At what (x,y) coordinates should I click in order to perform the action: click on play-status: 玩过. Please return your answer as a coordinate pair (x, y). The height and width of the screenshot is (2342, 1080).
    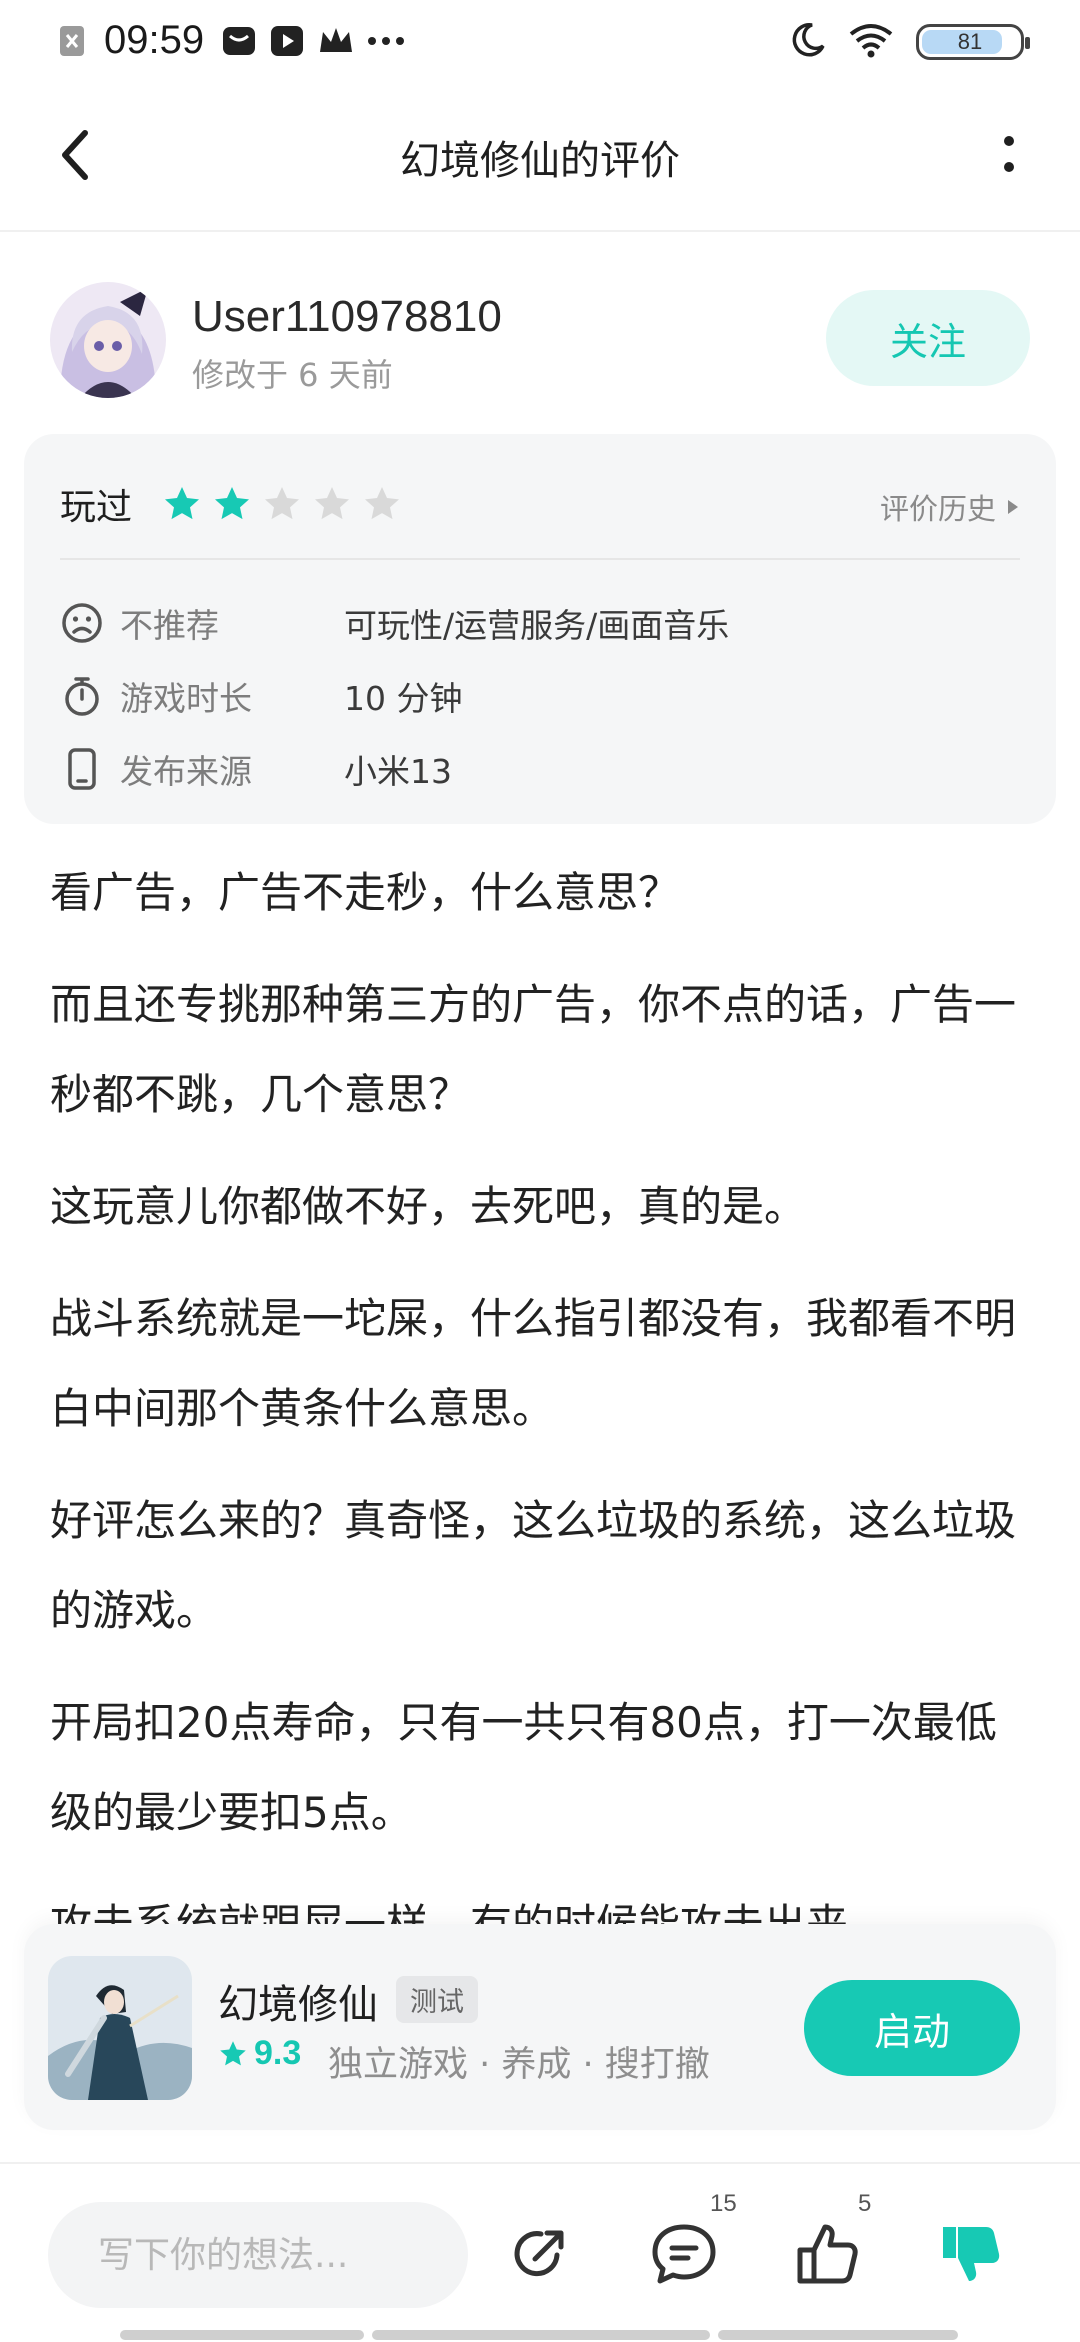
    Looking at the image, I should click on (96, 507).